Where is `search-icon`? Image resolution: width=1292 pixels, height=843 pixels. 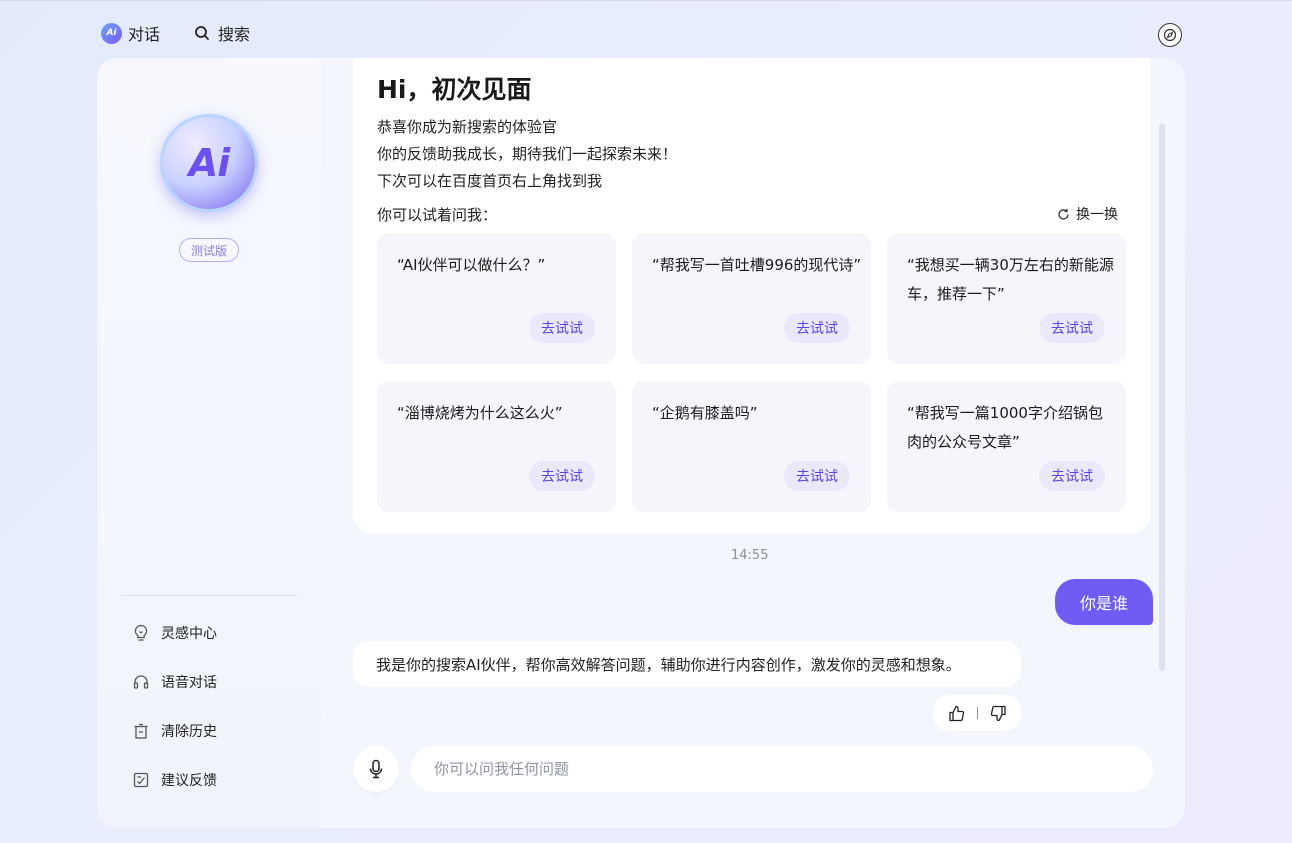 search-icon is located at coordinates (202, 33).